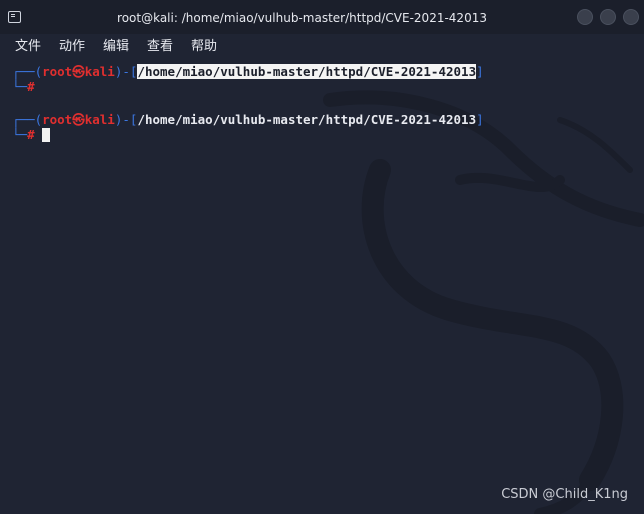 This screenshot has width=644, height=514. I want to click on menu-help: 帮助, so click(204, 47).